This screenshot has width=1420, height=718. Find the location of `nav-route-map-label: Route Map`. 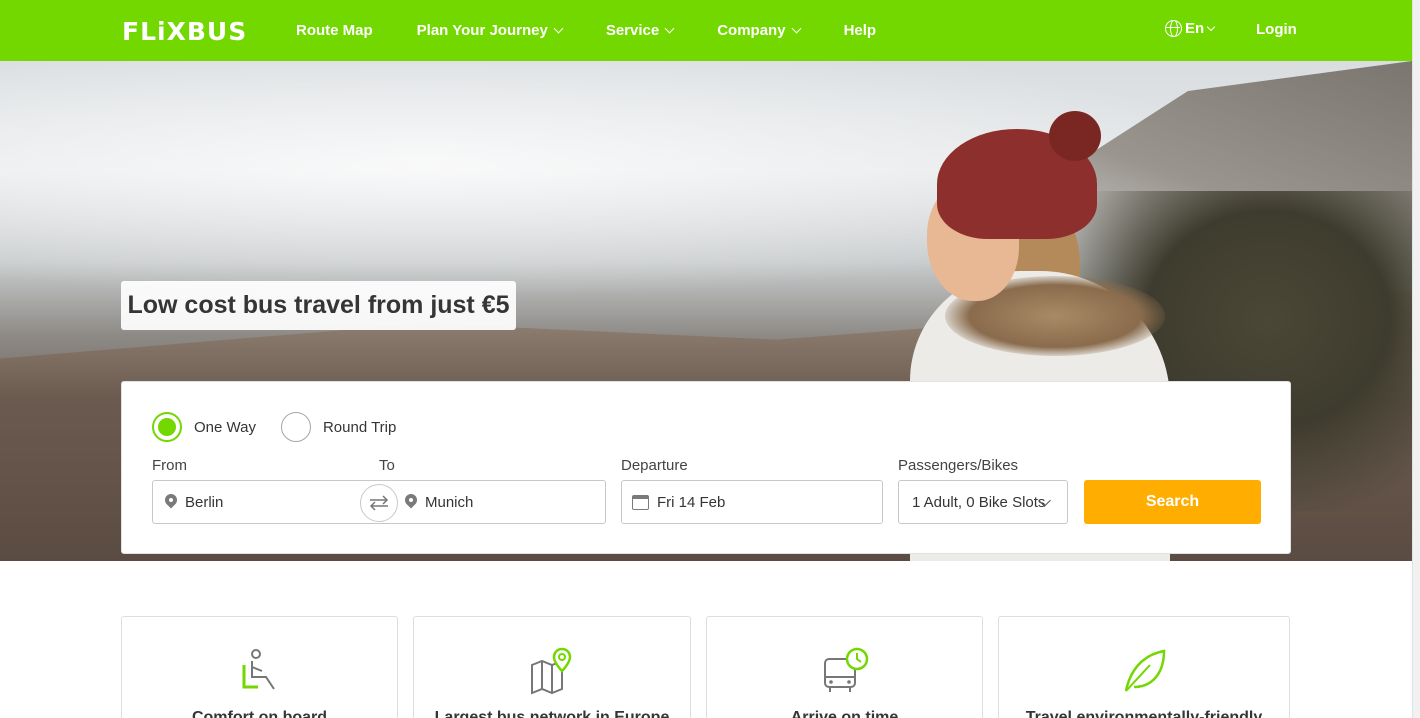

nav-route-map-label: Route Map is located at coordinates (334, 30).